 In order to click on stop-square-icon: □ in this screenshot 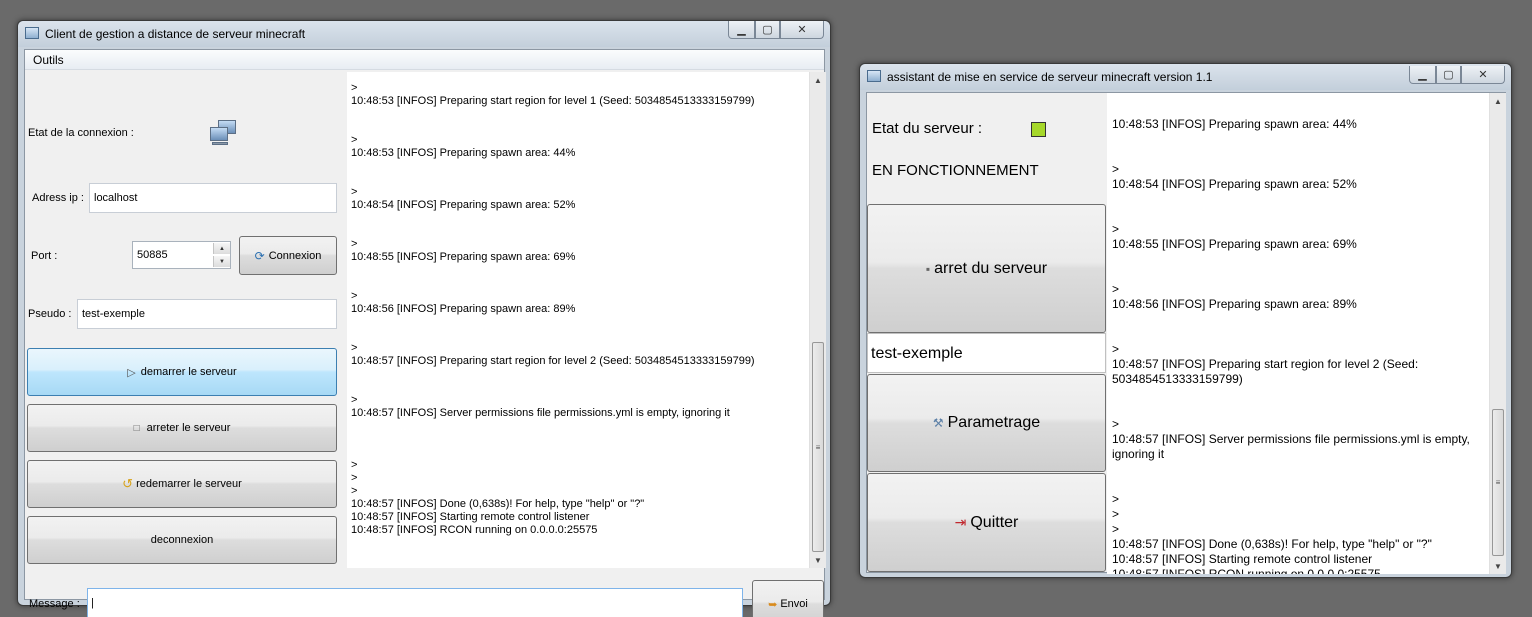, I will do `click(136, 428)`.